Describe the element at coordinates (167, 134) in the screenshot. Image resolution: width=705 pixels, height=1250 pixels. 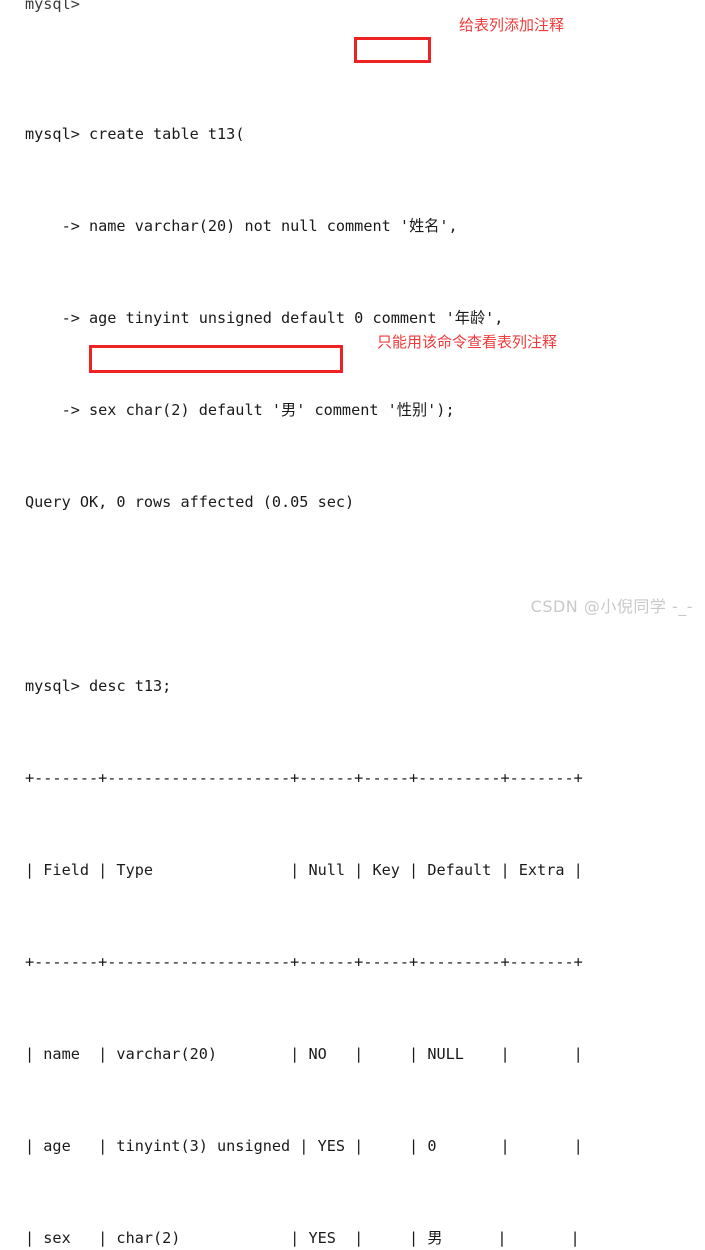
I see `create-table-command: create table t13(` at that location.